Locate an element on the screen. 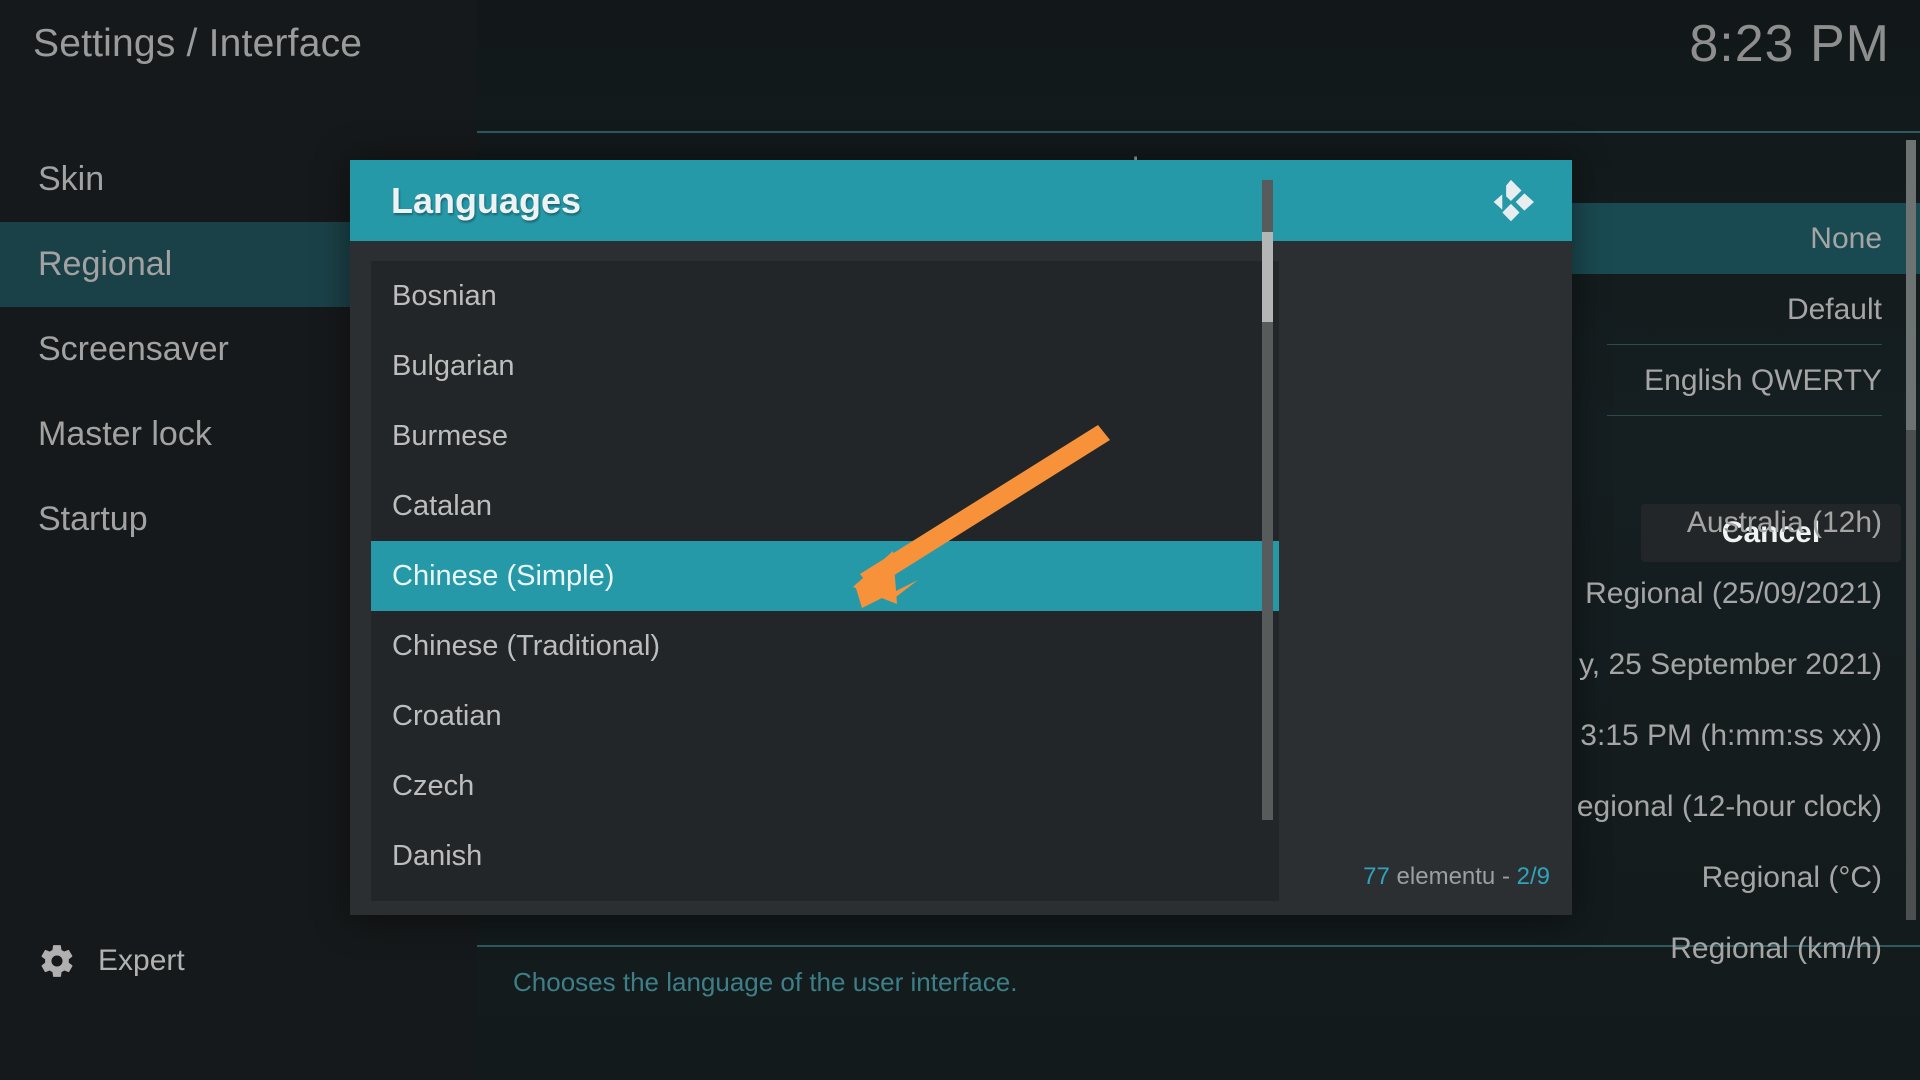  list-item-label: Croatian is located at coordinates (447, 715).